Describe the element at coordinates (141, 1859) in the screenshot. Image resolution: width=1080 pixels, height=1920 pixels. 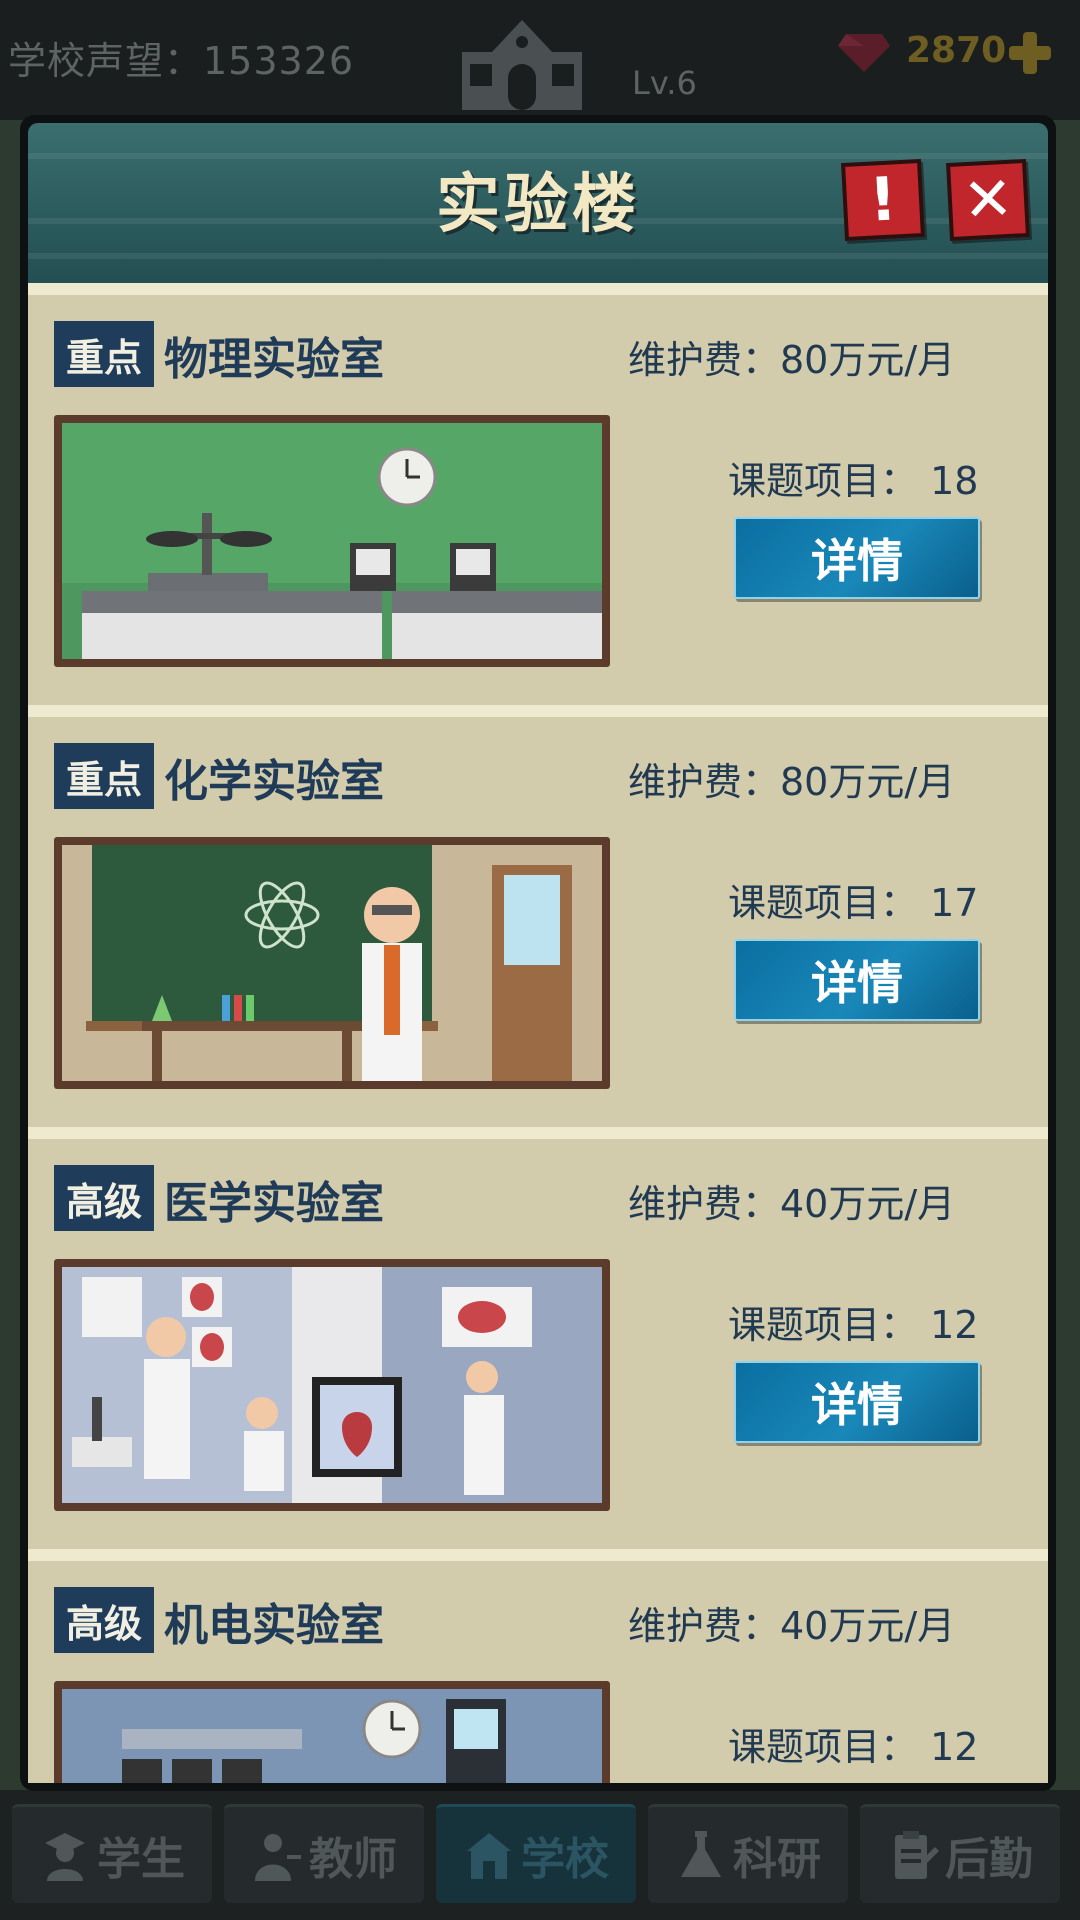
I see `tab-label: 学生` at that location.